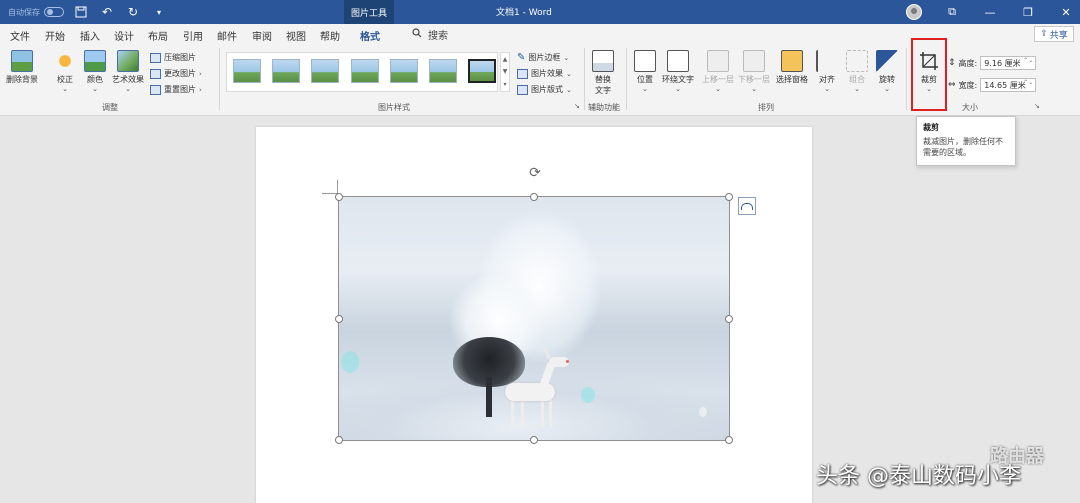 Image resolution: width=1080 pixels, height=503 pixels. I want to click on selection-pane-button: 选择窗格, so click(792, 67).